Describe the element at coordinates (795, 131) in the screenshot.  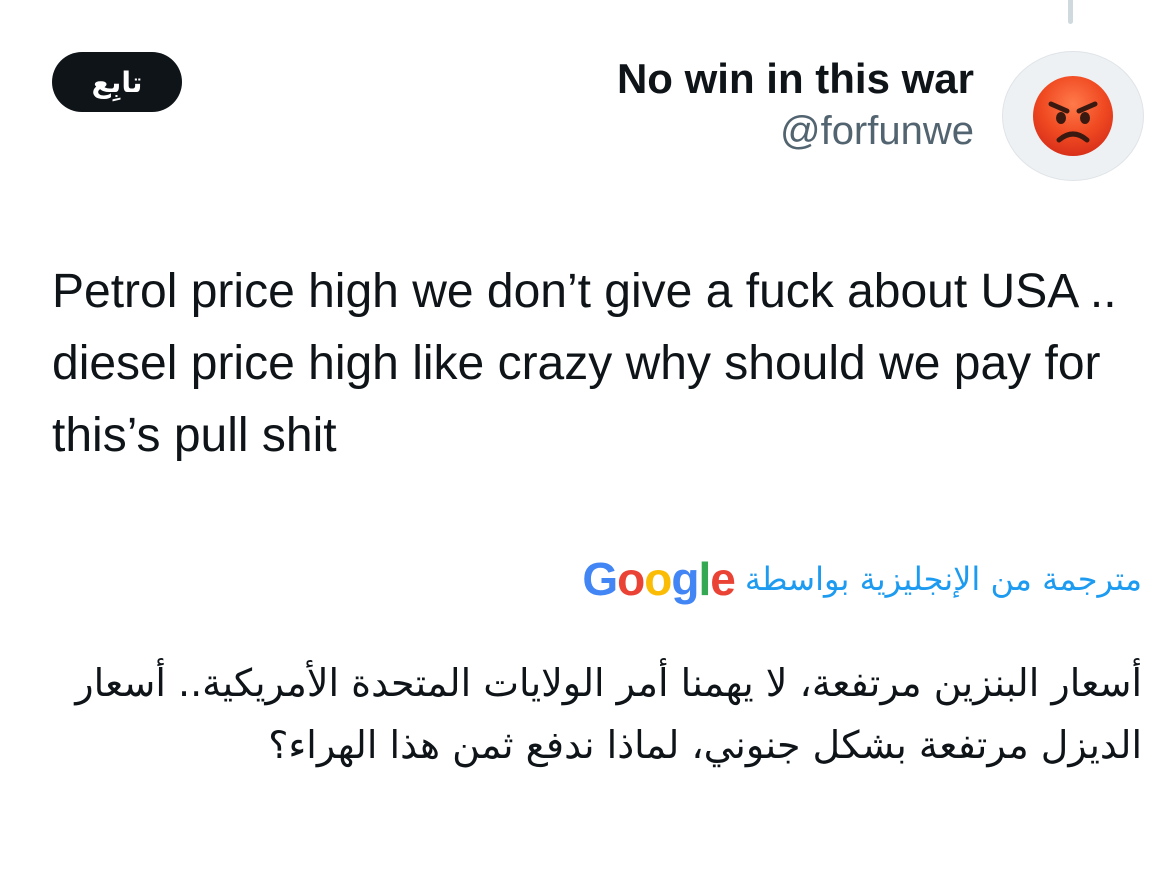
I see `user-handle: @forfunwe` at that location.